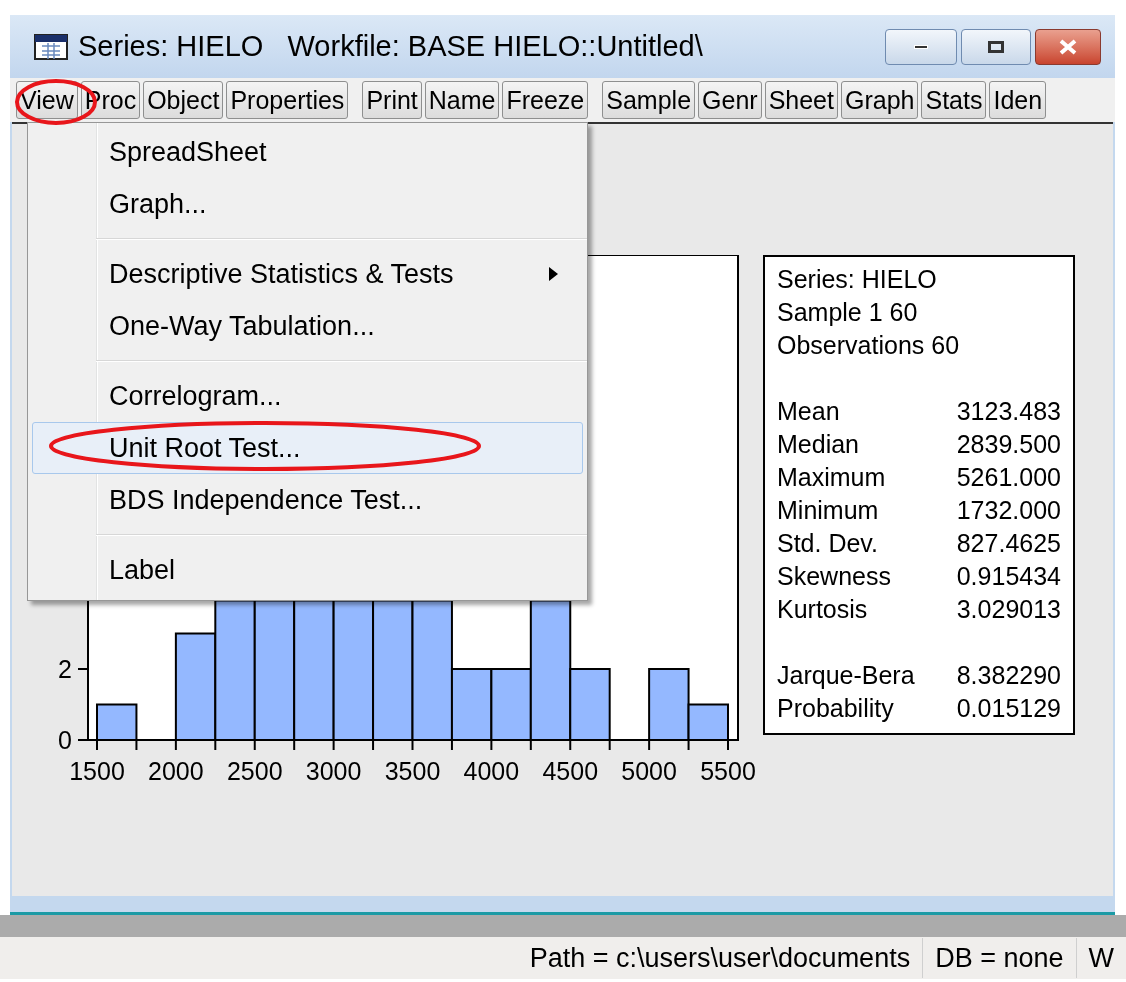 The image size is (1126, 982). I want to click on statistic-value: 827.4625, so click(1008, 543).